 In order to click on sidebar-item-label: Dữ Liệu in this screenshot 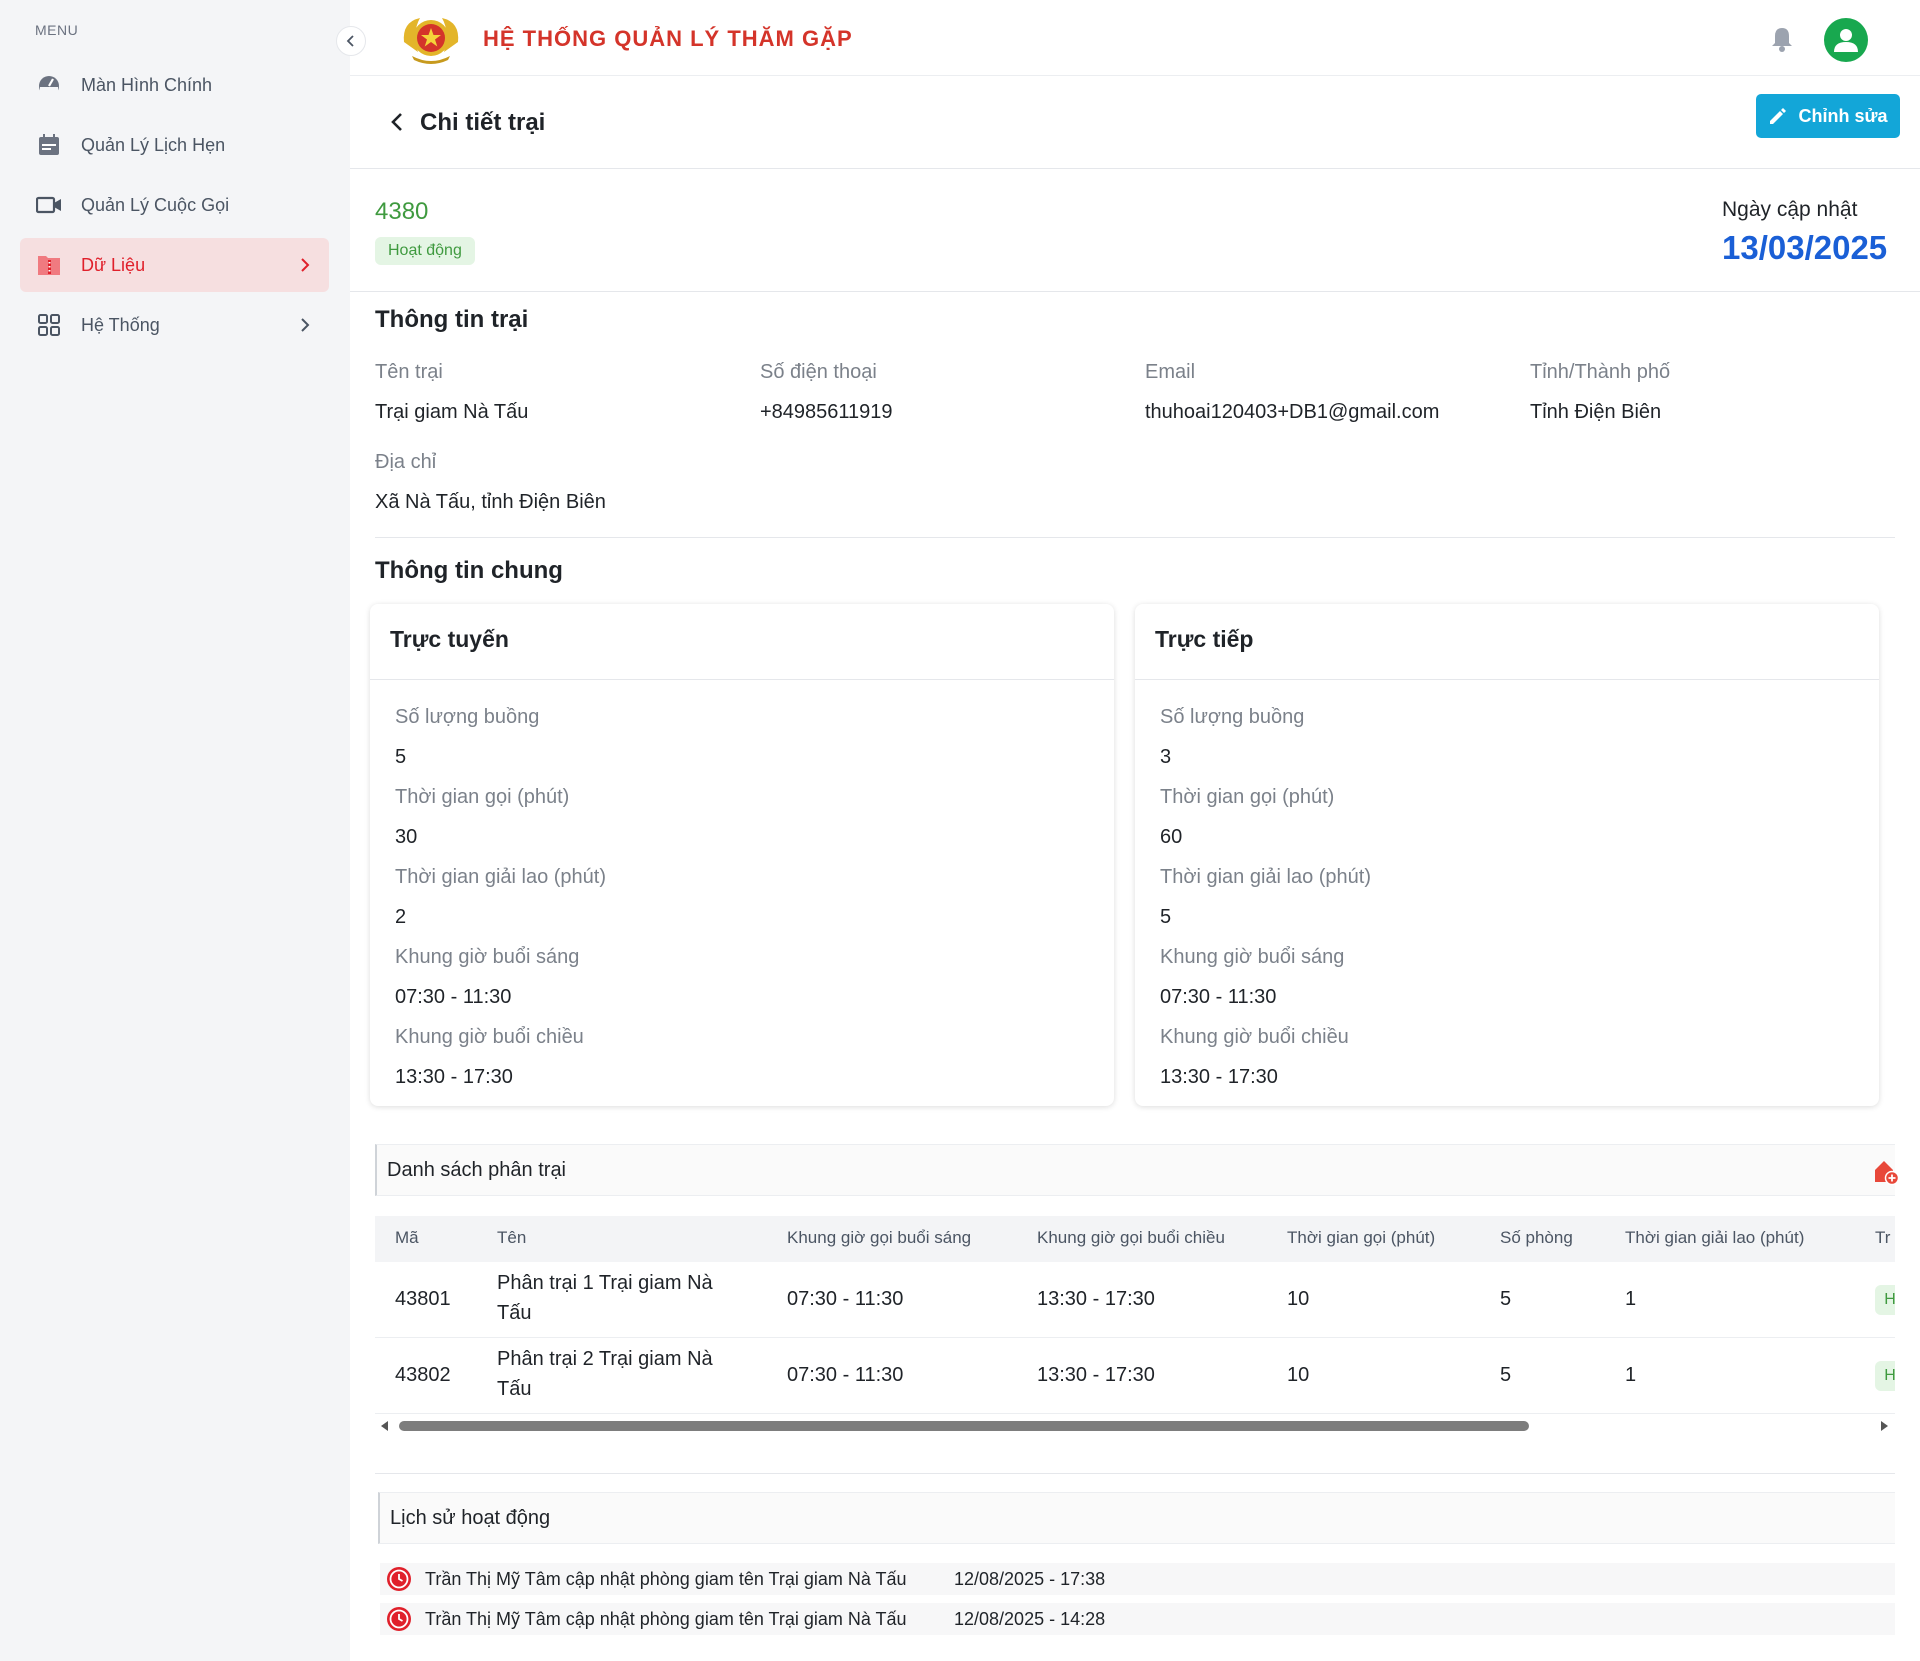, I will do `click(113, 264)`.